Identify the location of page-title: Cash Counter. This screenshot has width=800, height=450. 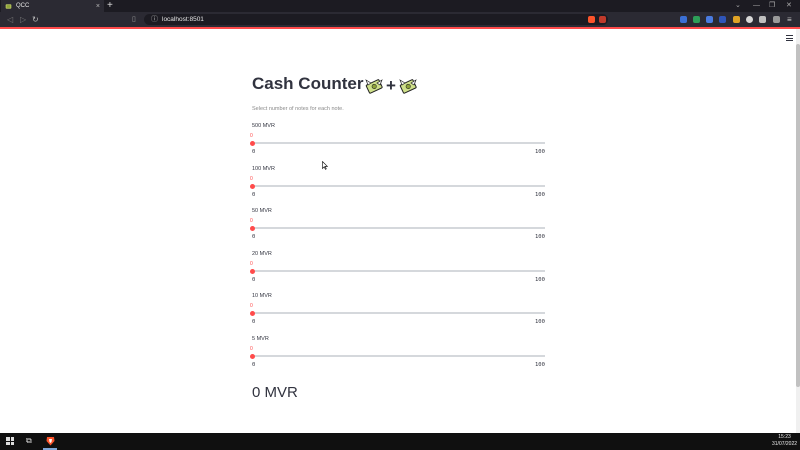
(308, 83).